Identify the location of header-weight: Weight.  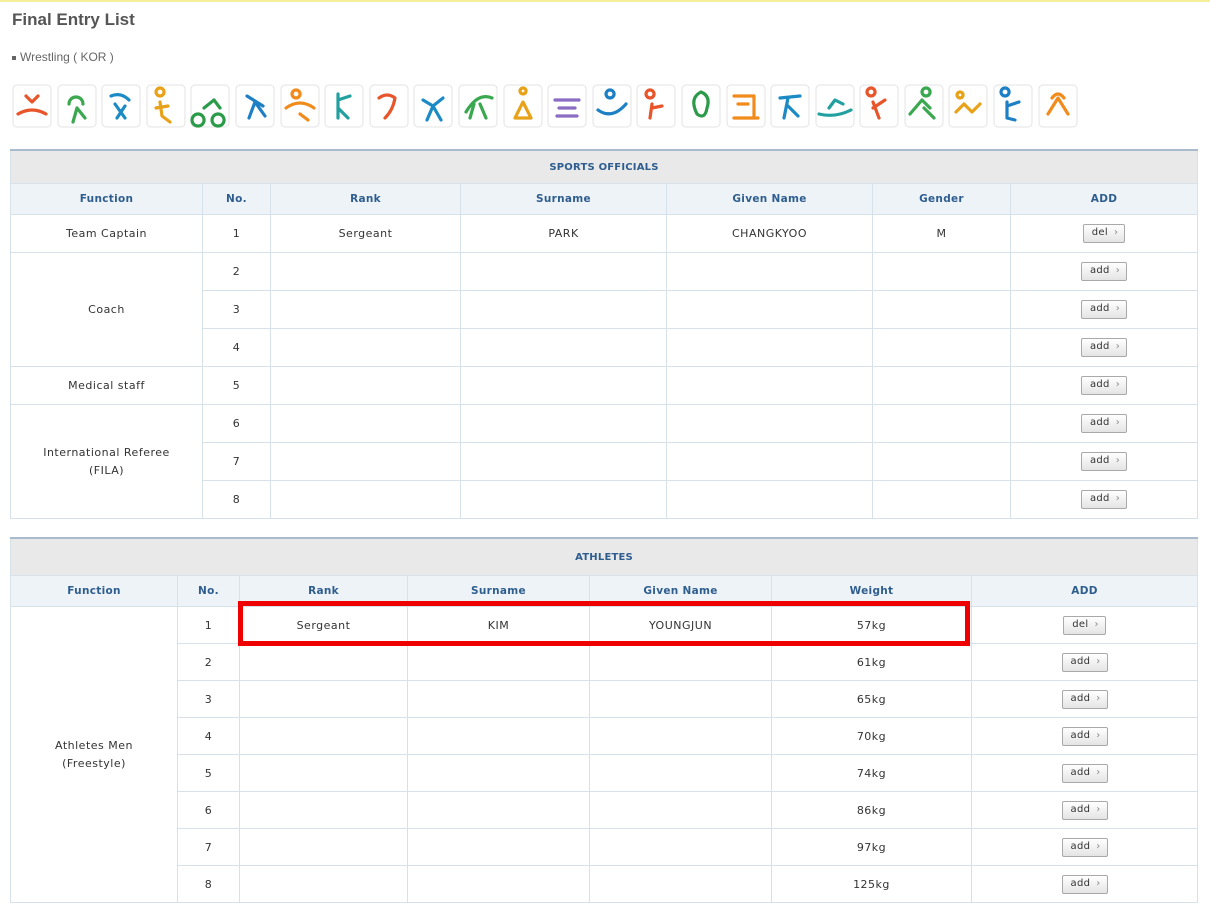
(871, 591).